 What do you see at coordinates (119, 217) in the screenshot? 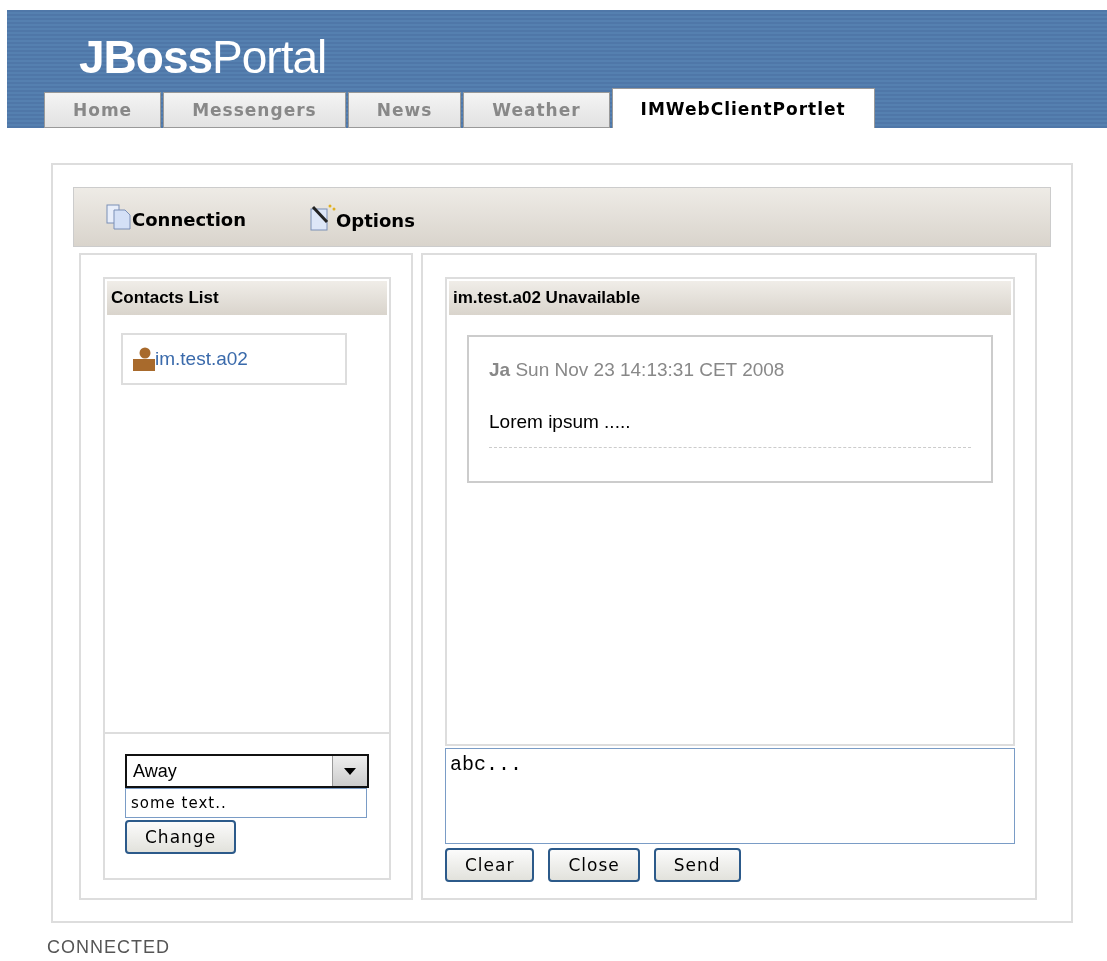
I see `pages-icon` at bounding box center [119, 217].